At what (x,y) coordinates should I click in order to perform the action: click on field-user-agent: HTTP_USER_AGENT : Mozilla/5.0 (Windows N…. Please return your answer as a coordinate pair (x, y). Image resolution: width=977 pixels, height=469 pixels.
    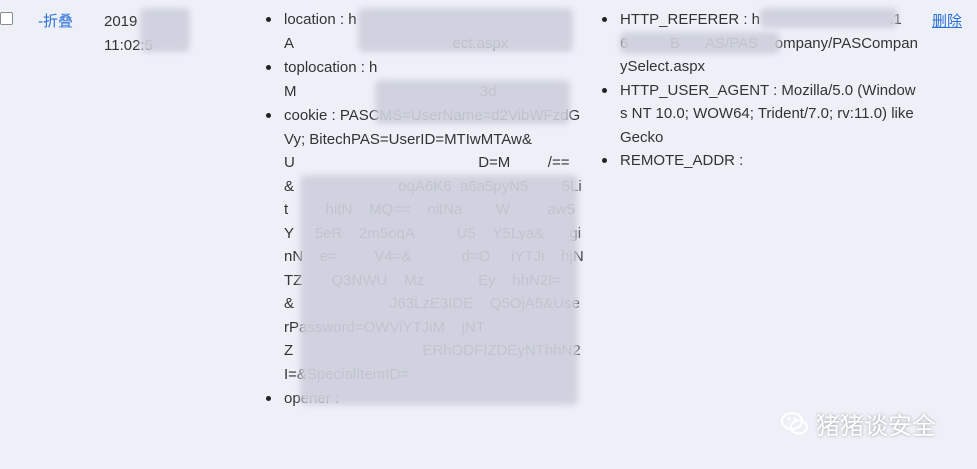
    Looking at the image, I should click on (759, 114).